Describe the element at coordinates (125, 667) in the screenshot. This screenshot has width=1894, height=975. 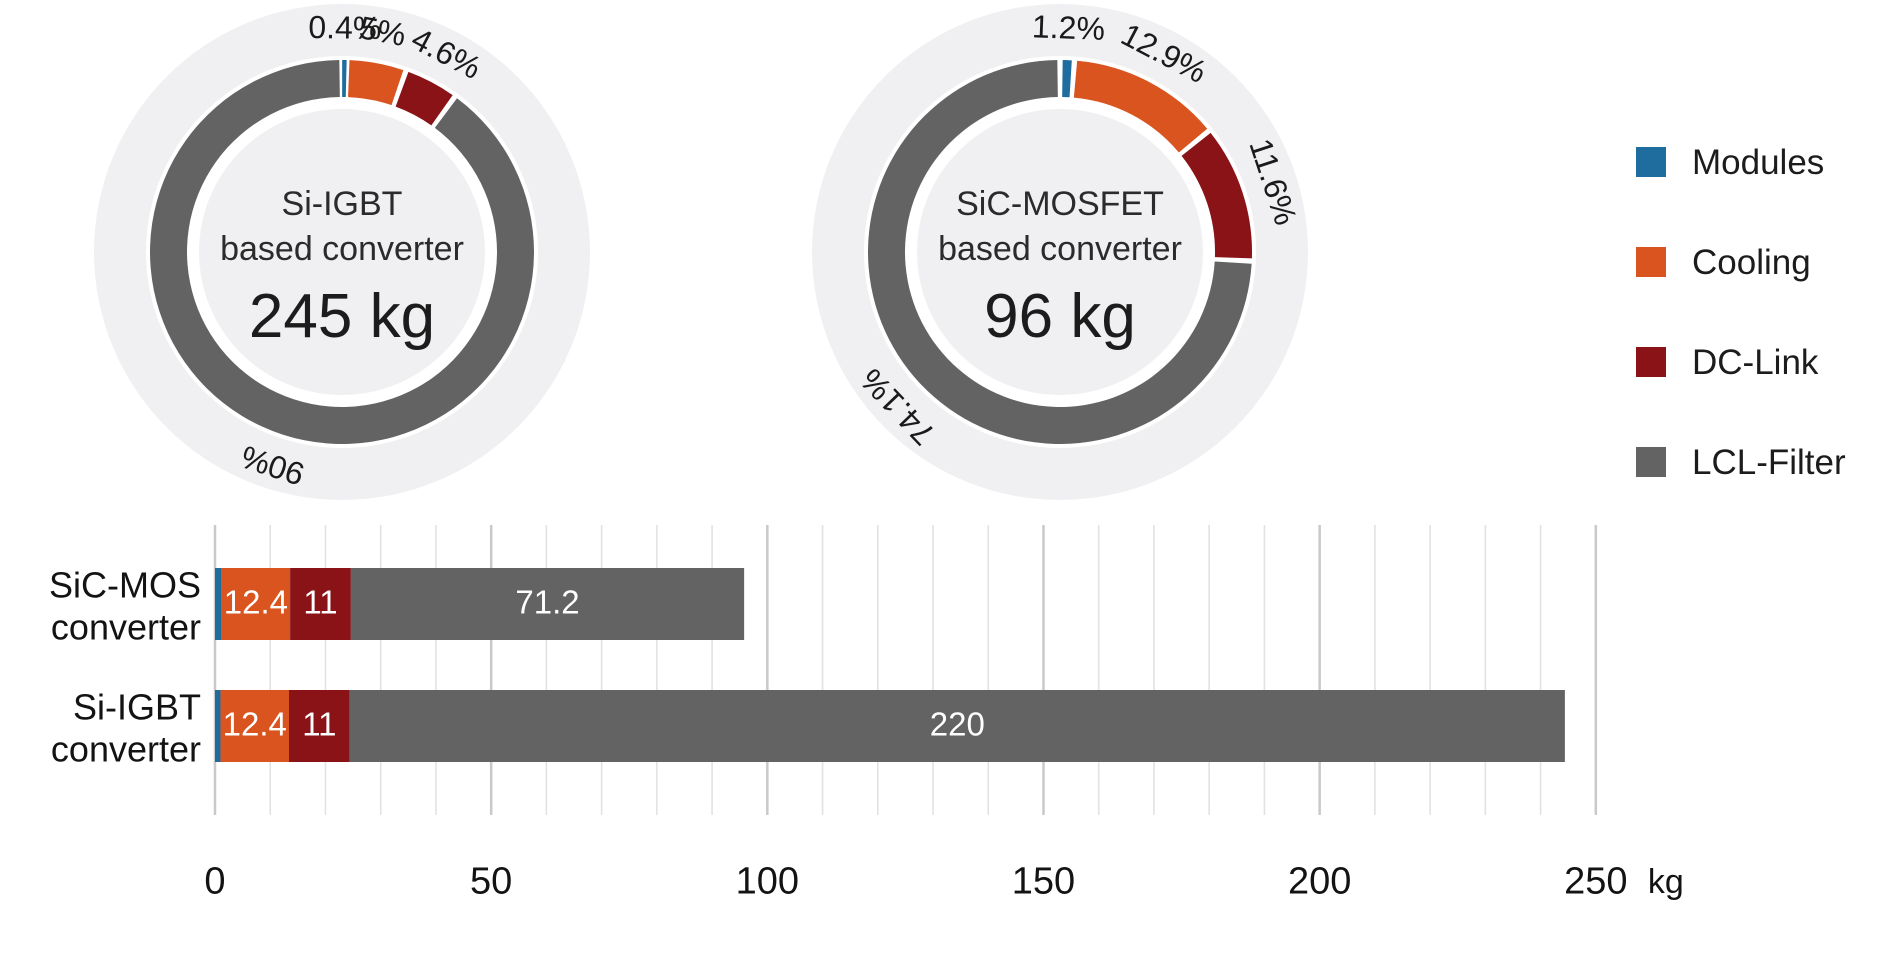
I see `bar-category-labels: SiC-MOSconverterSi-IGBTconverter` at that location.